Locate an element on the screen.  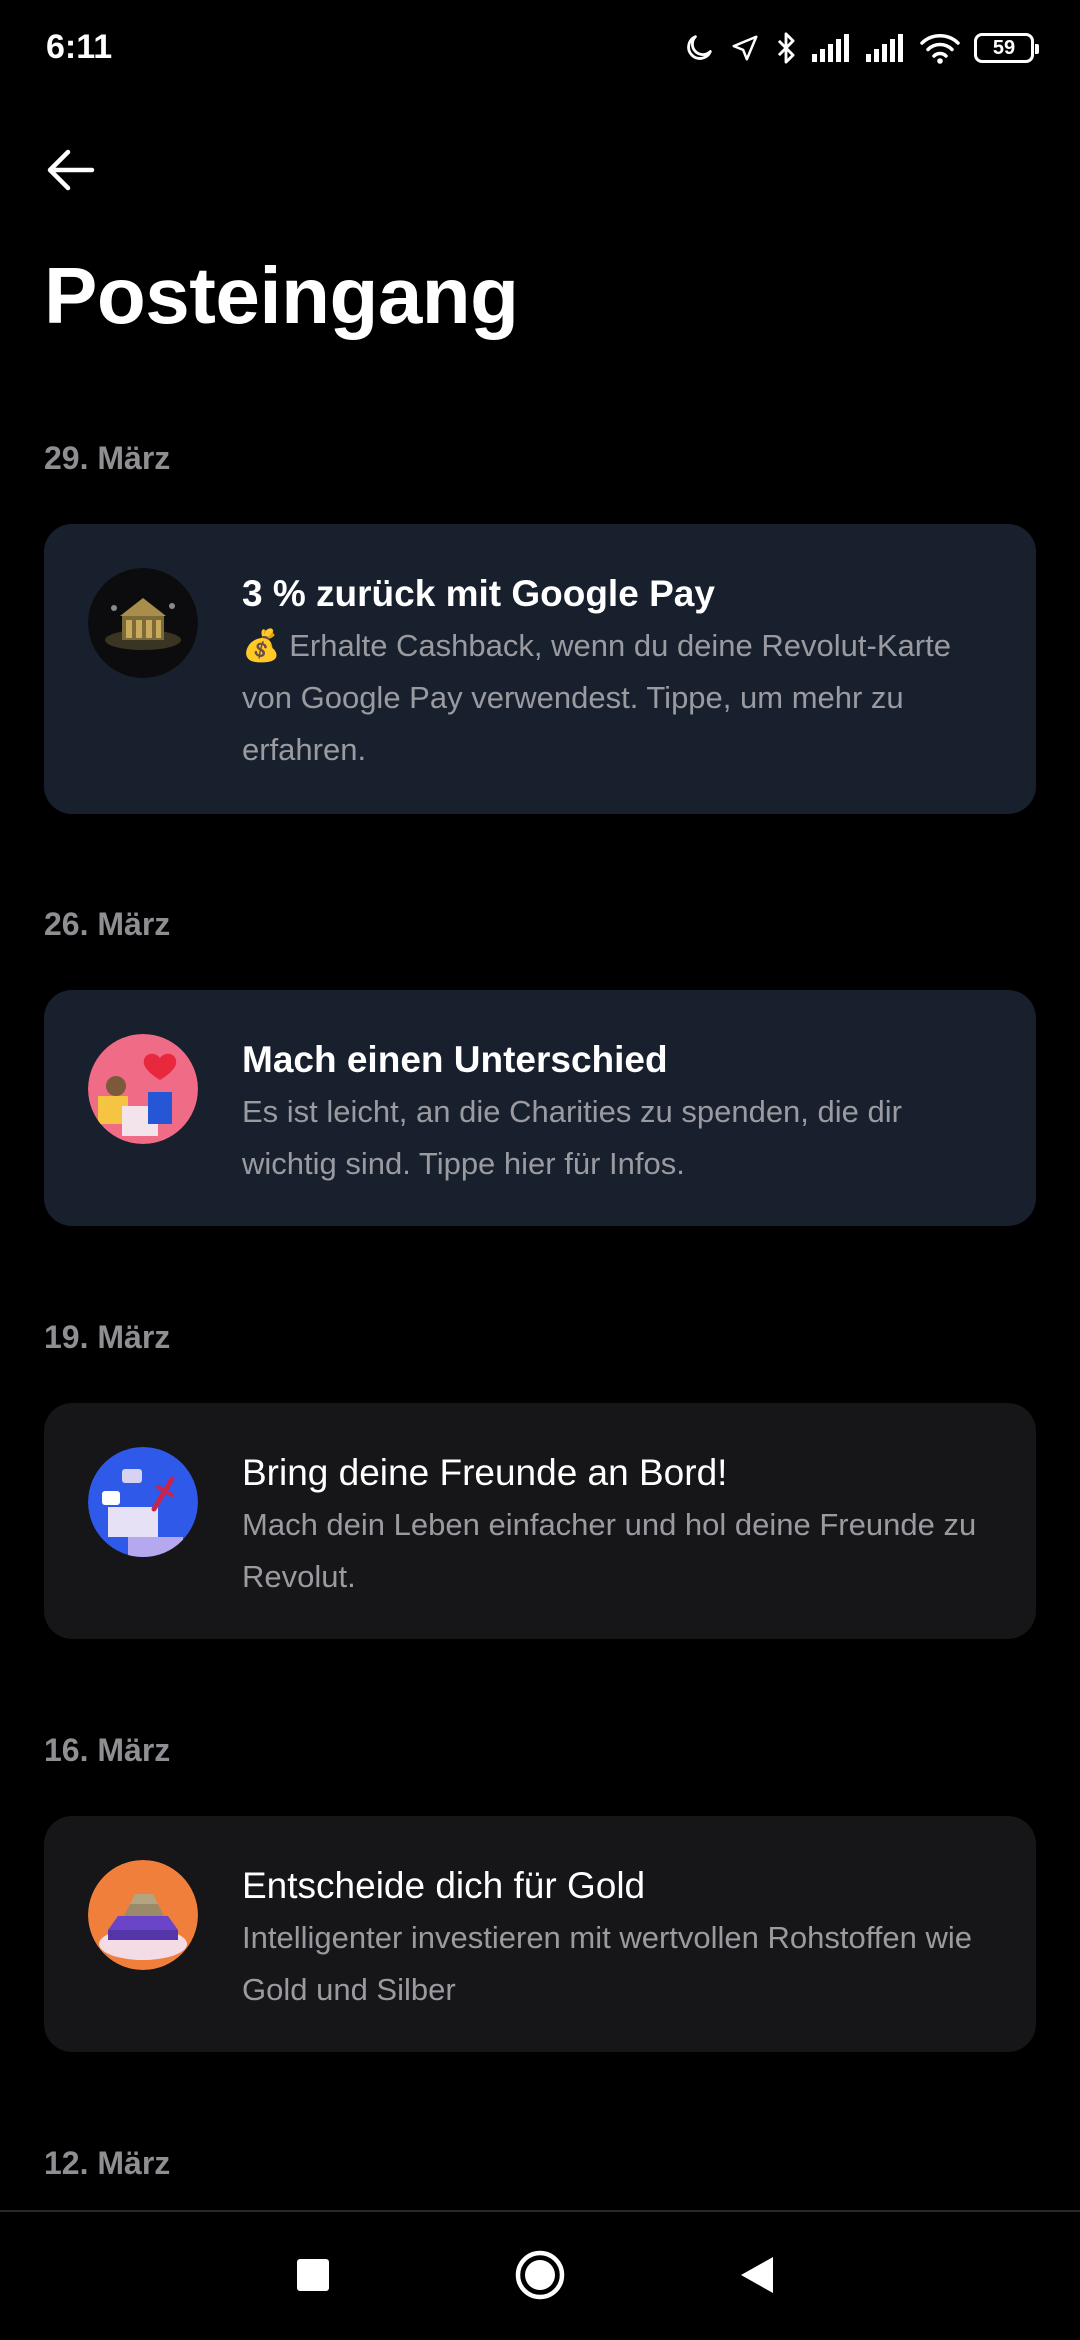
arrow-left-icon is located at coordinates (70, 172).